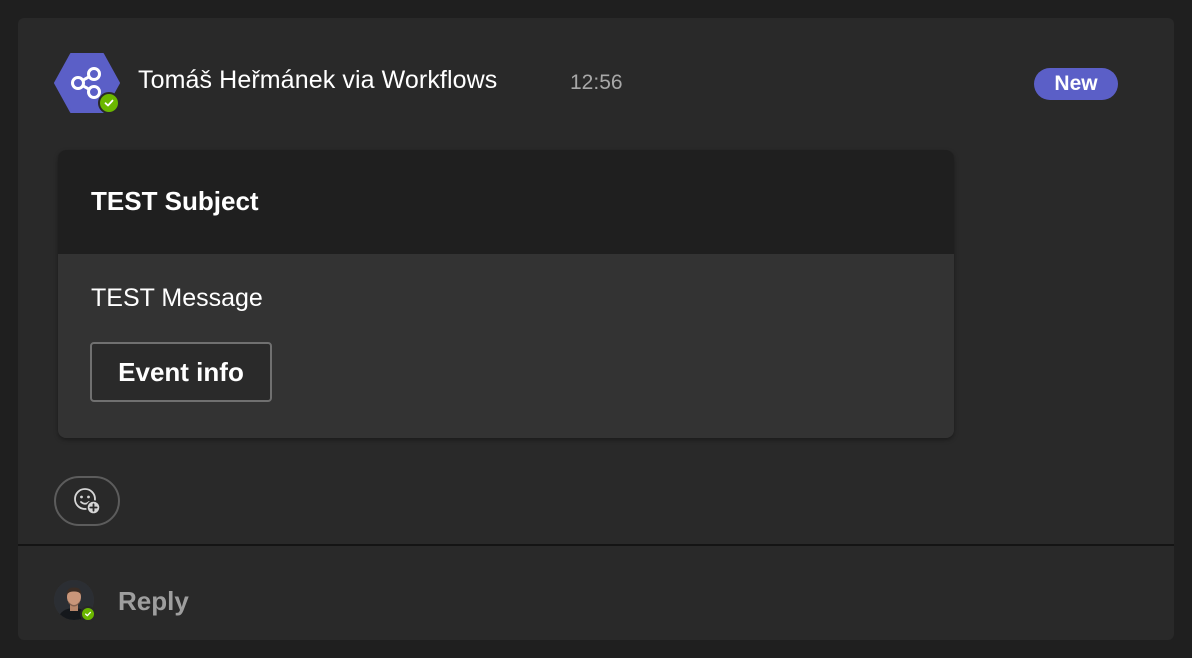 This screenshot has height=658, width=1192. Describe the element at coordinates (1076, 84) in the screenshot. I see `new-badge: New` at that location.